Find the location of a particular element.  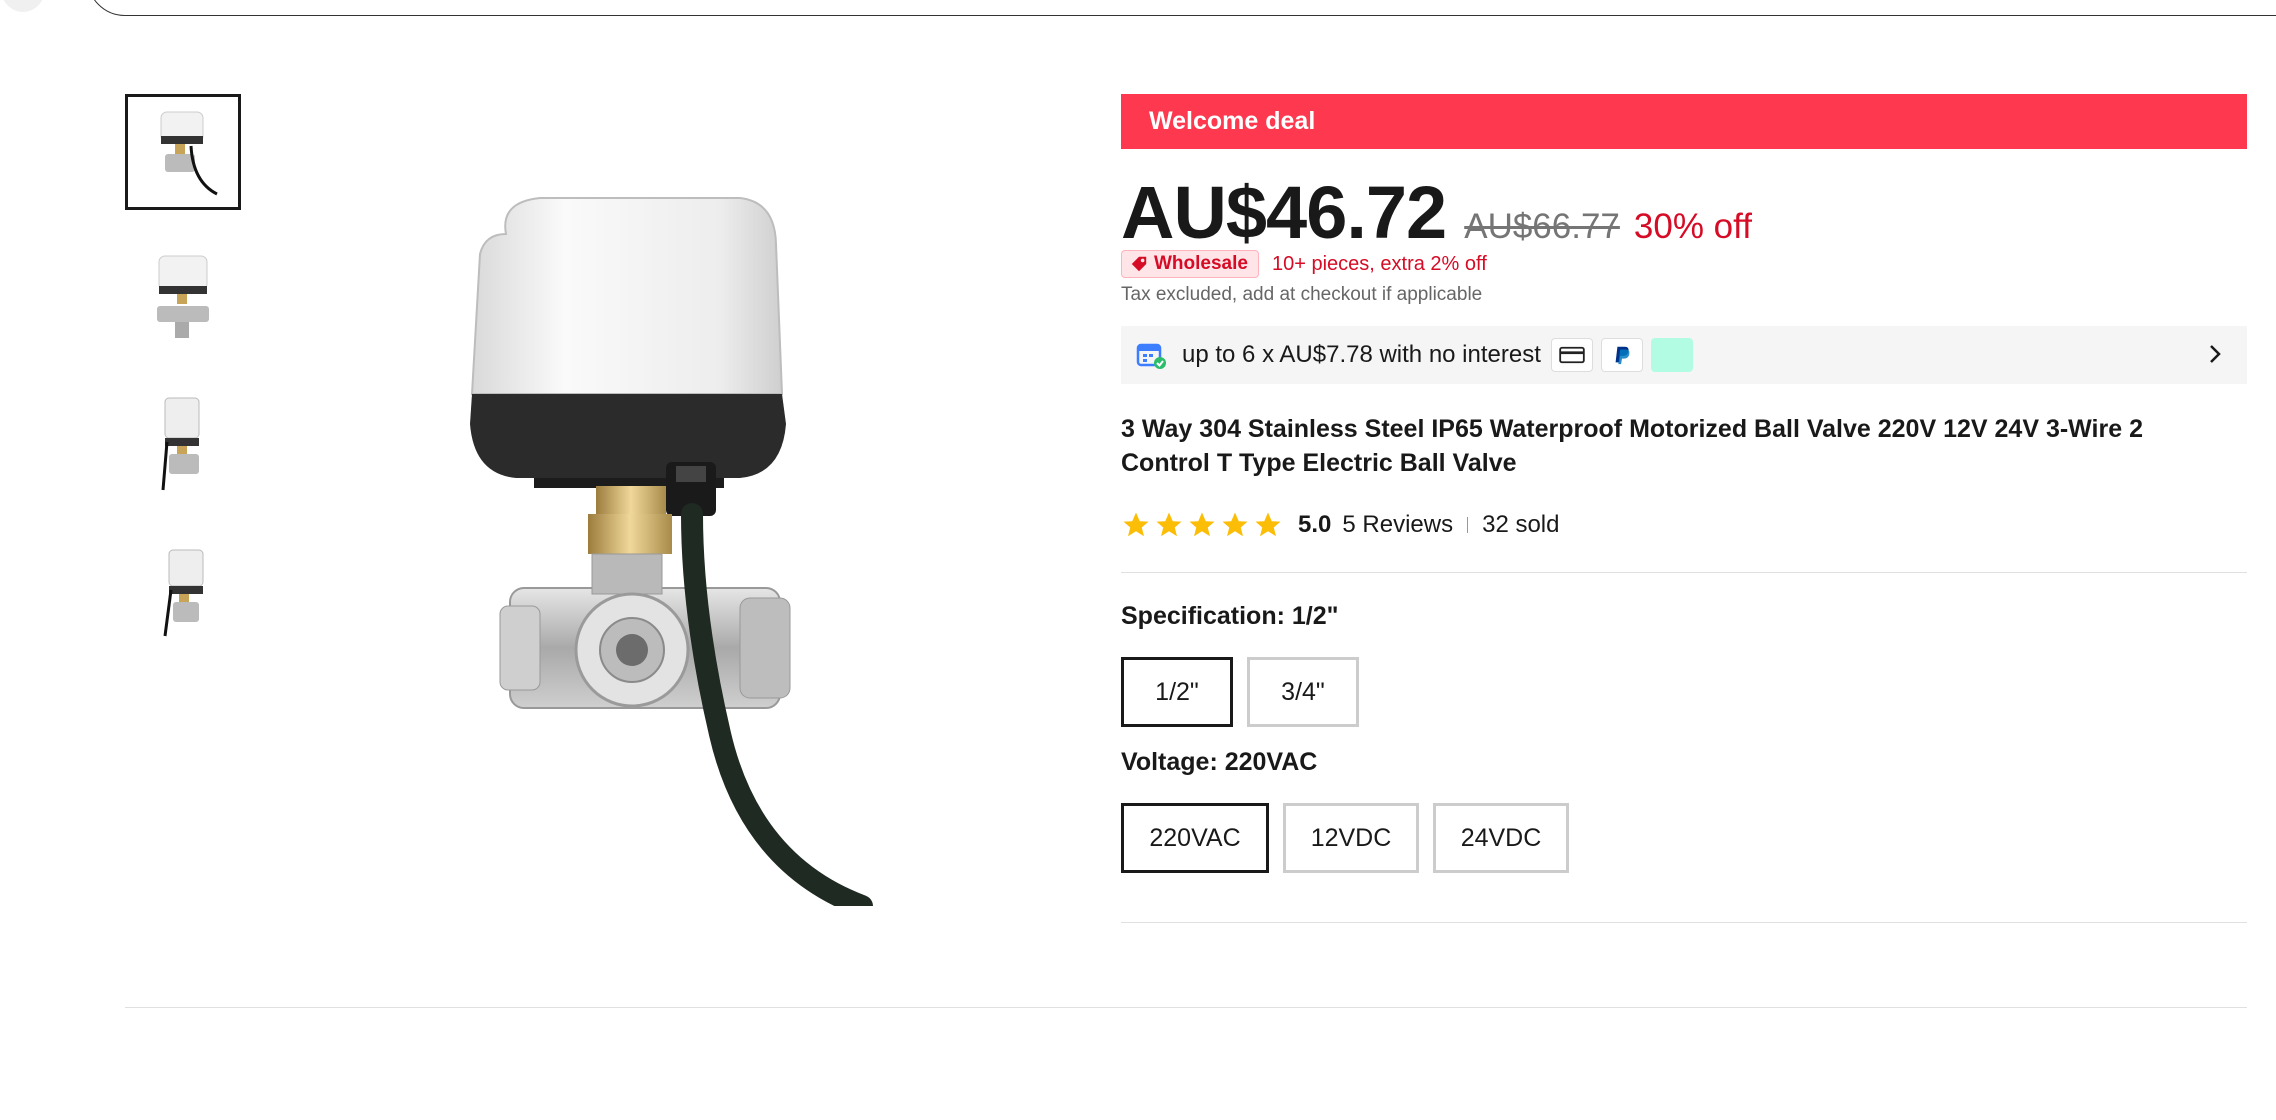

afterpay-icon is located at coordinates (1671, 355).